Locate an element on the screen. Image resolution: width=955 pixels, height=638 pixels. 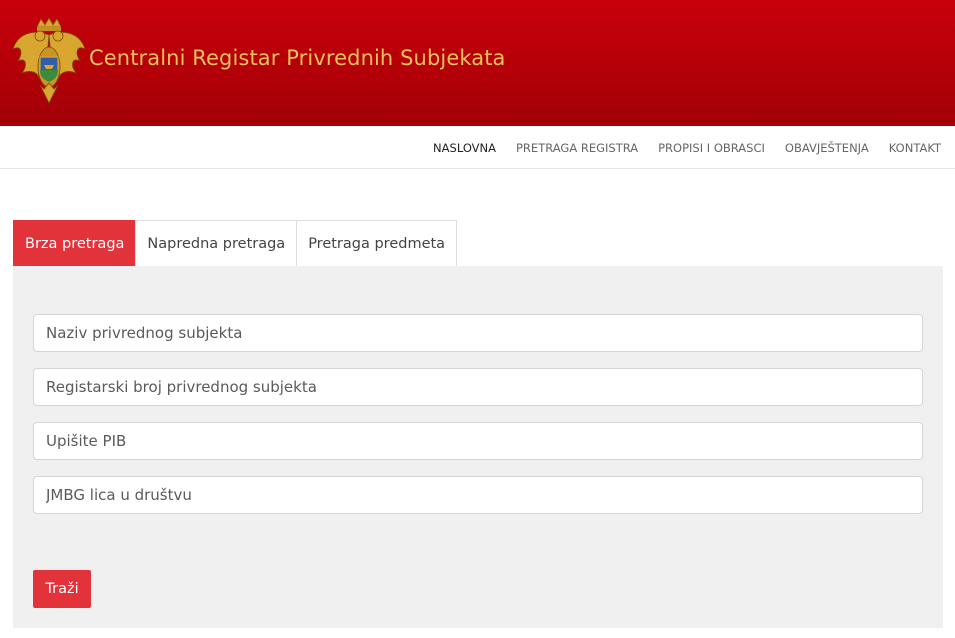
tab-napredna-pretraga: Napredna pretraga is located at coordinates (216, 243).